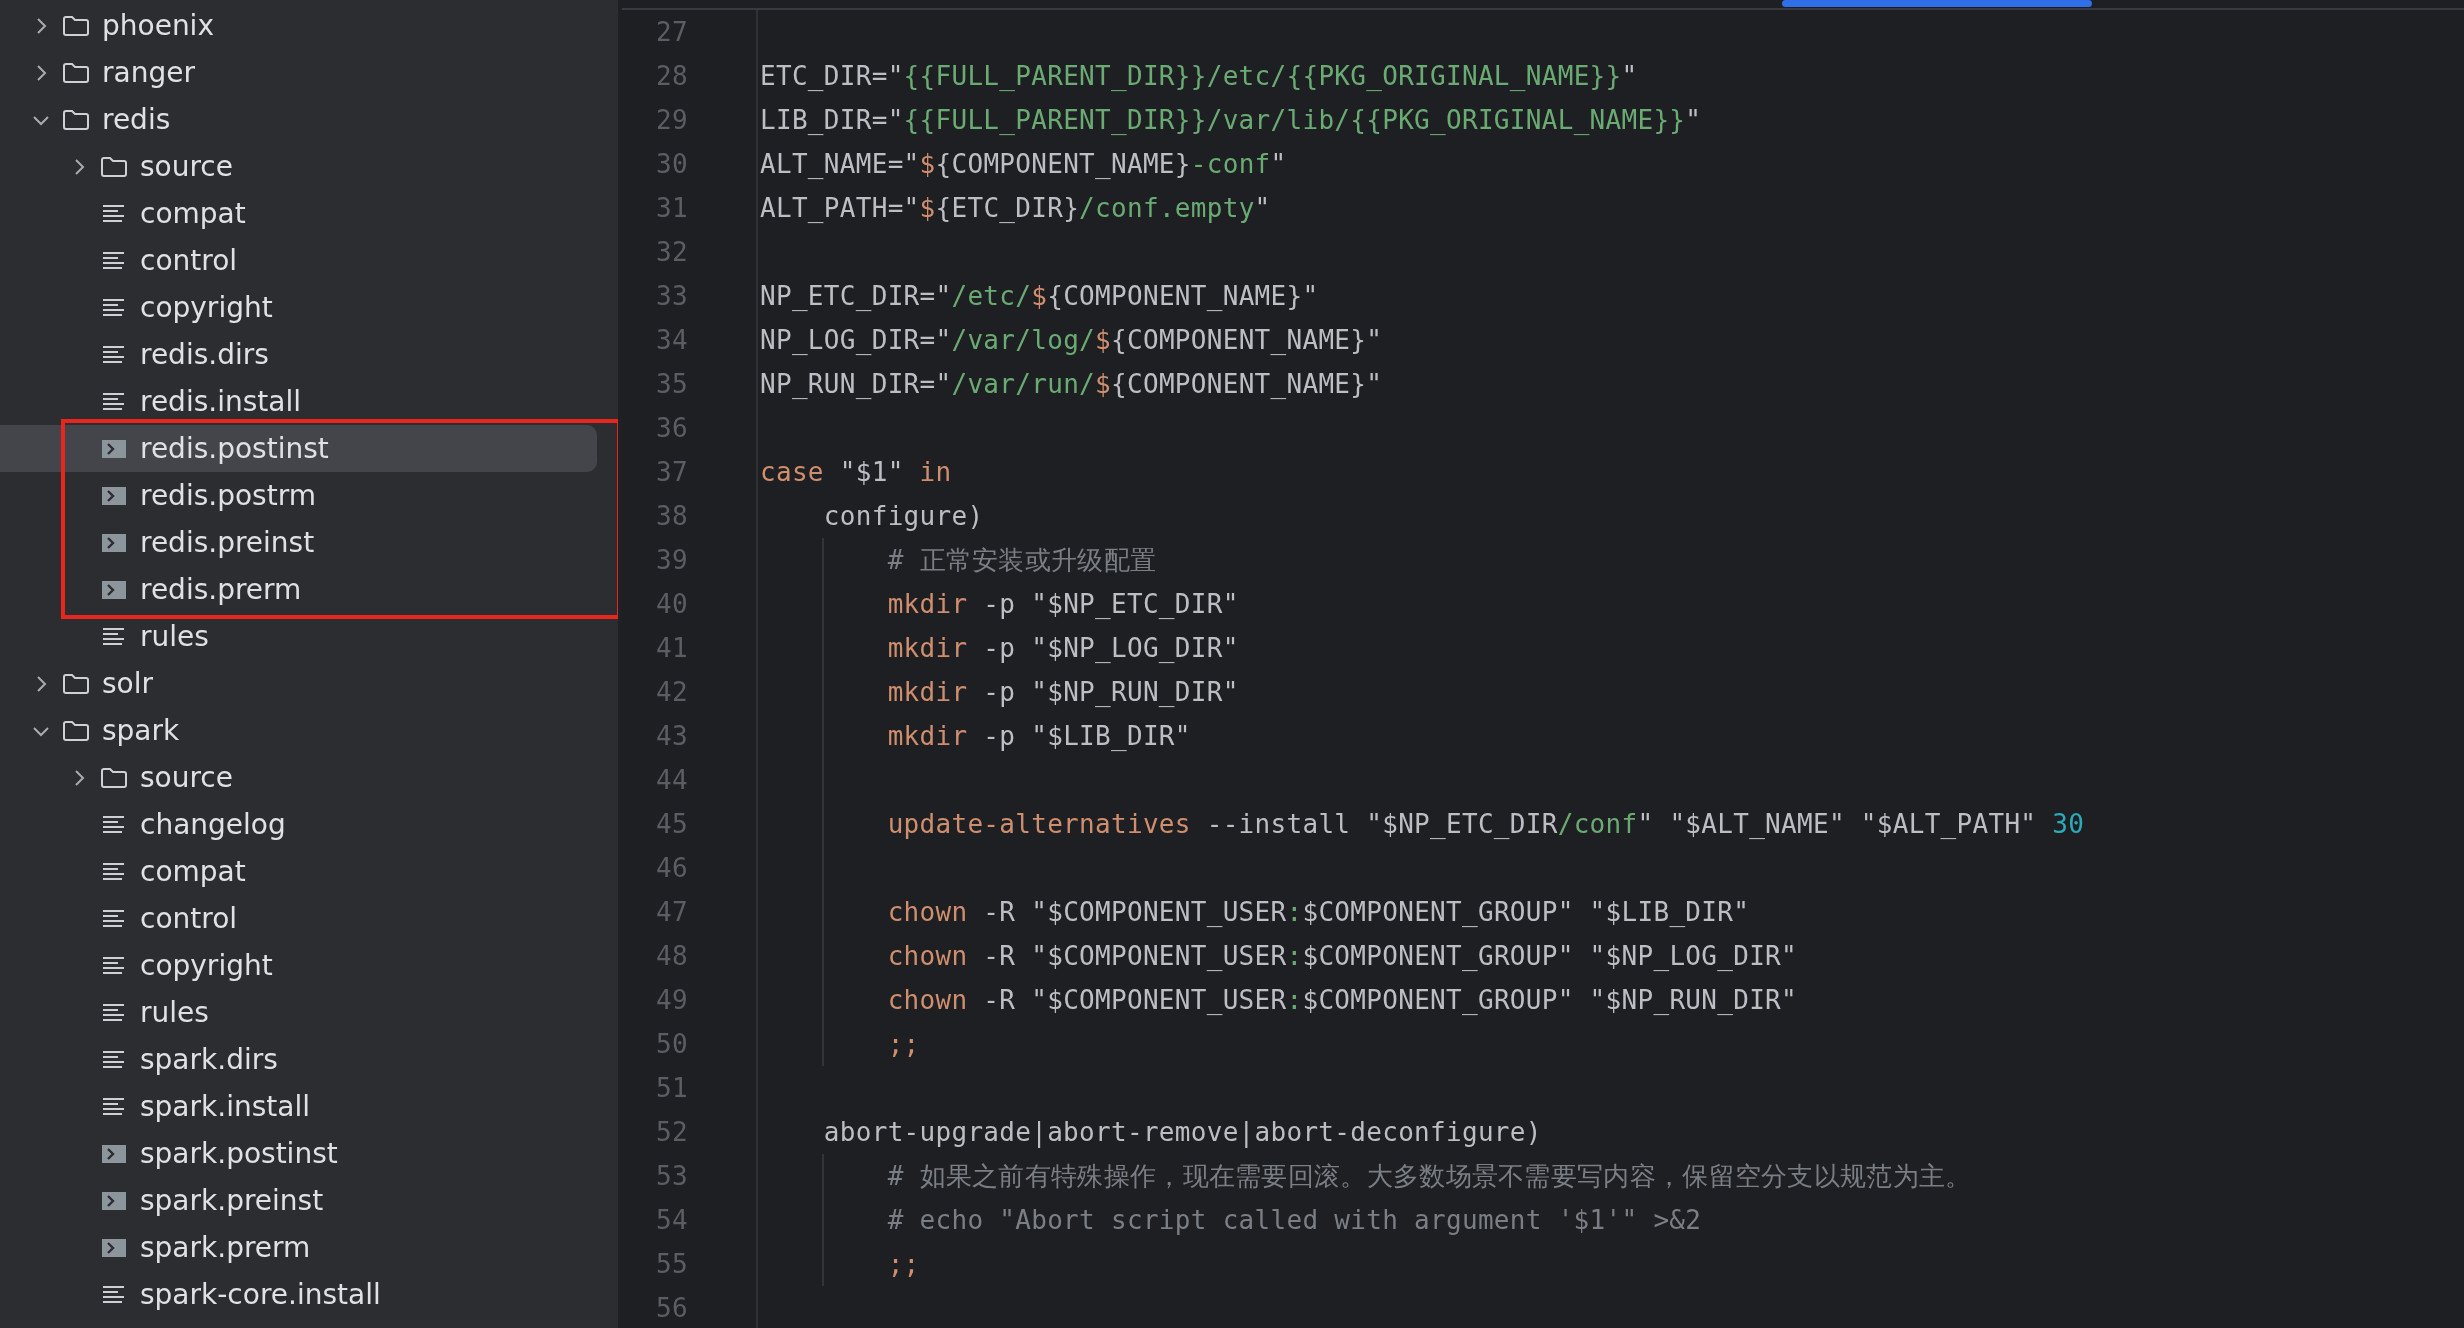  I want to click on line-number: 38, so click(671, 516).